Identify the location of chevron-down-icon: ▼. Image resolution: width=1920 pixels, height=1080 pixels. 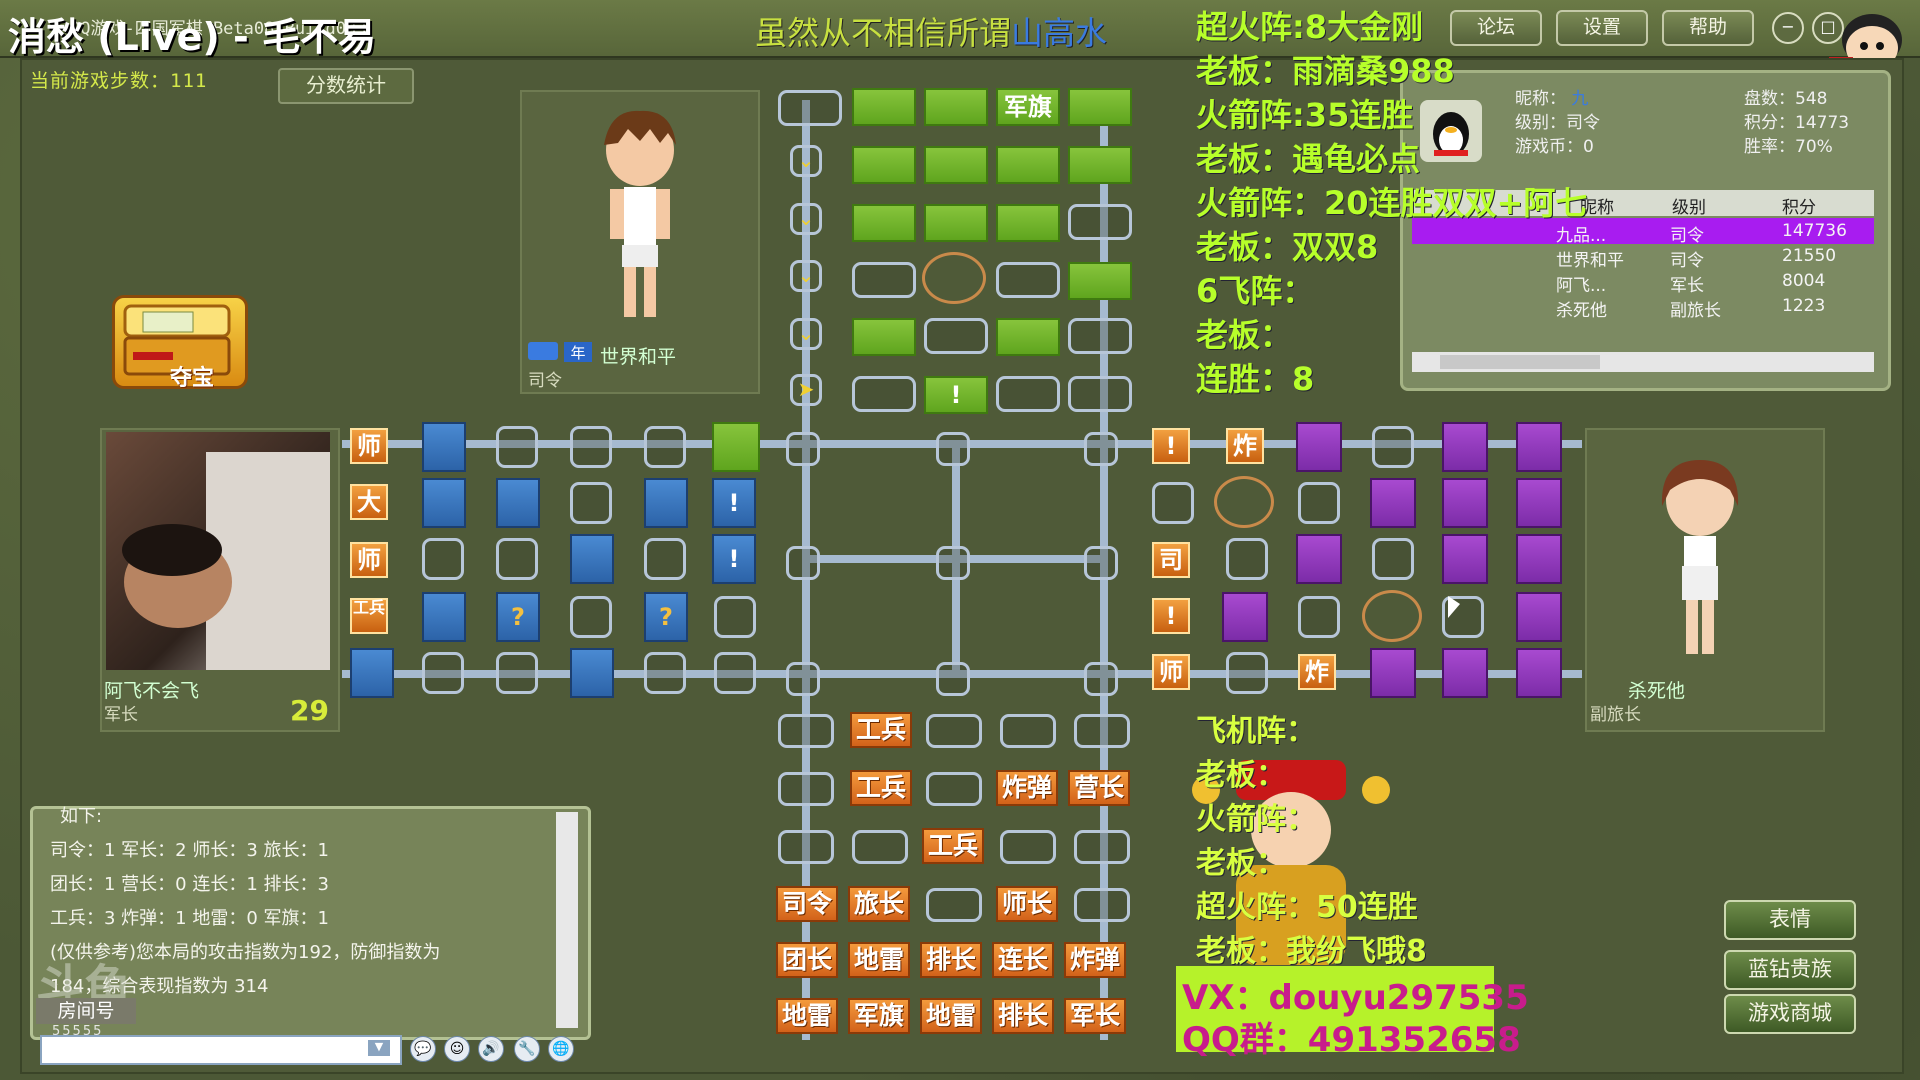
(379, 1048).